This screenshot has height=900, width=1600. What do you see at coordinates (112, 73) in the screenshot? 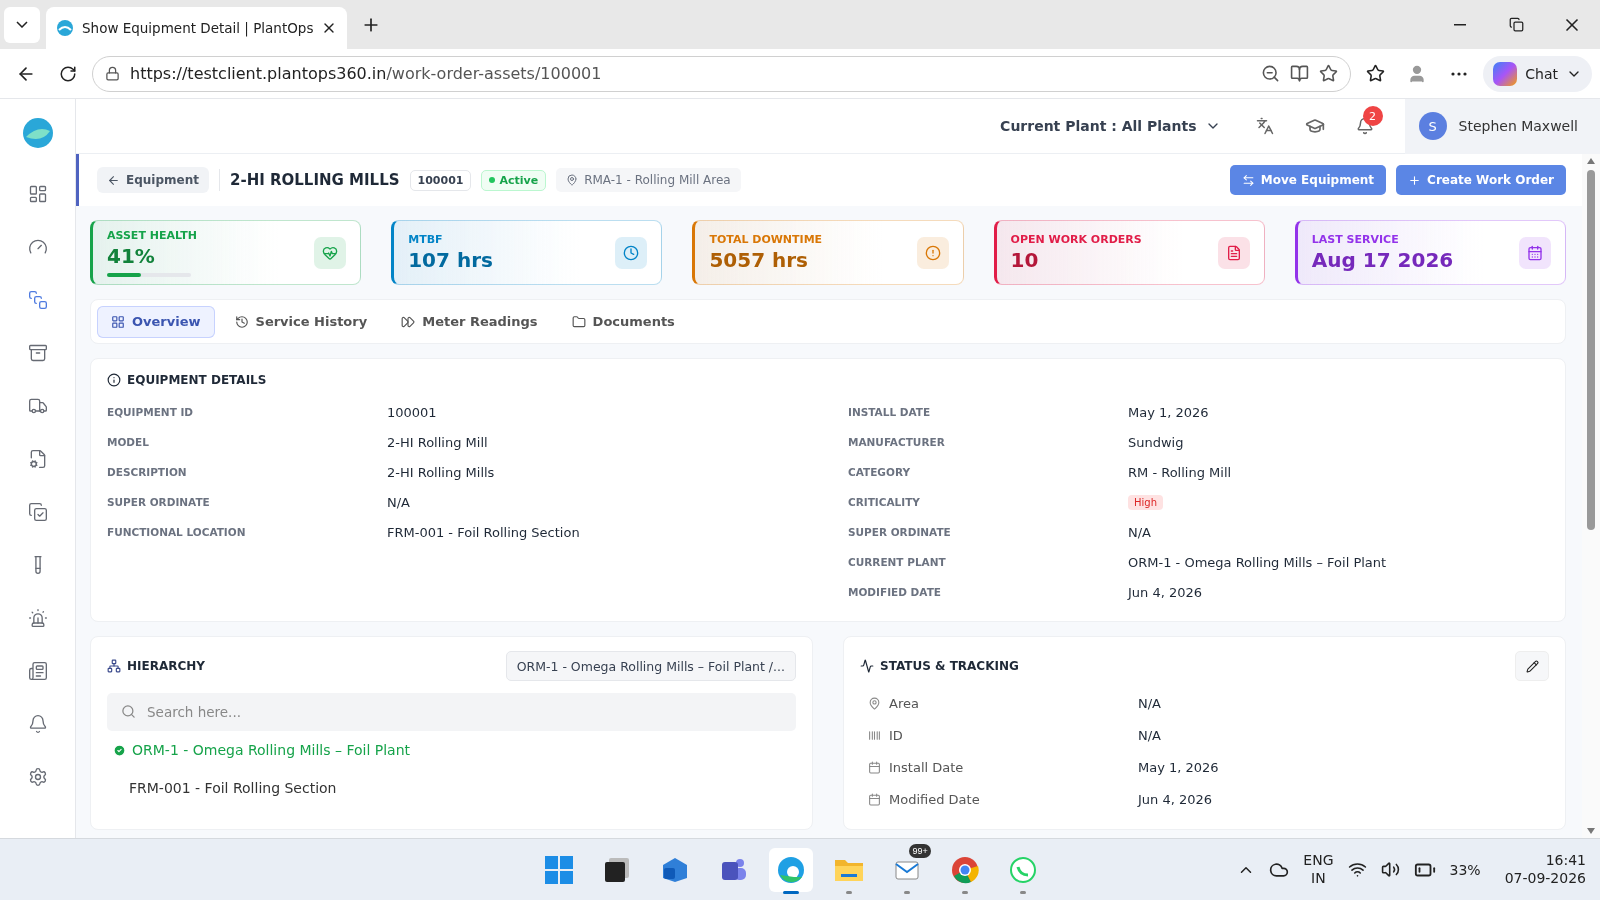
I see `lock-icon` at bounding box center [112, 73].